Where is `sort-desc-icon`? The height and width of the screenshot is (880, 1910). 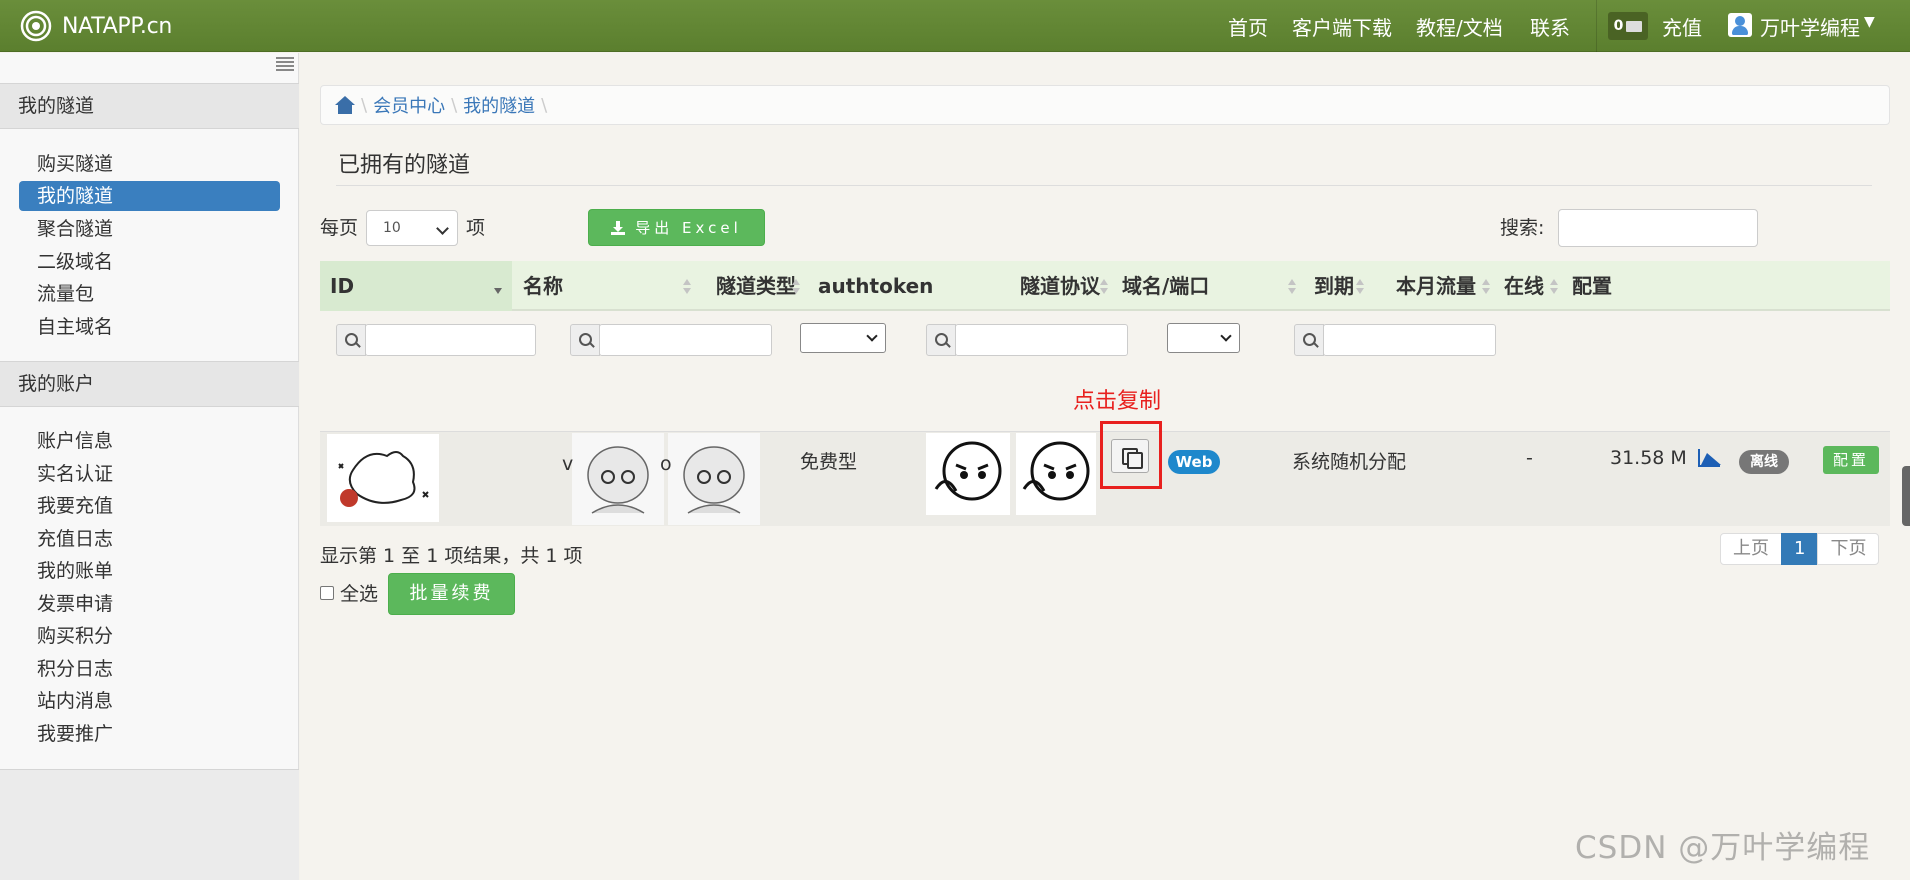 sort-desc-icon is located at coordinates (498, 287).